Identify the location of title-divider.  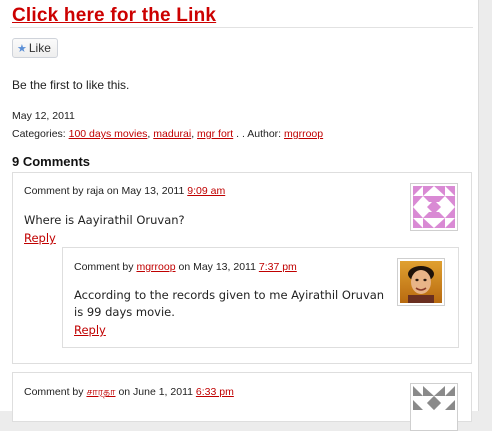
(241, 27).